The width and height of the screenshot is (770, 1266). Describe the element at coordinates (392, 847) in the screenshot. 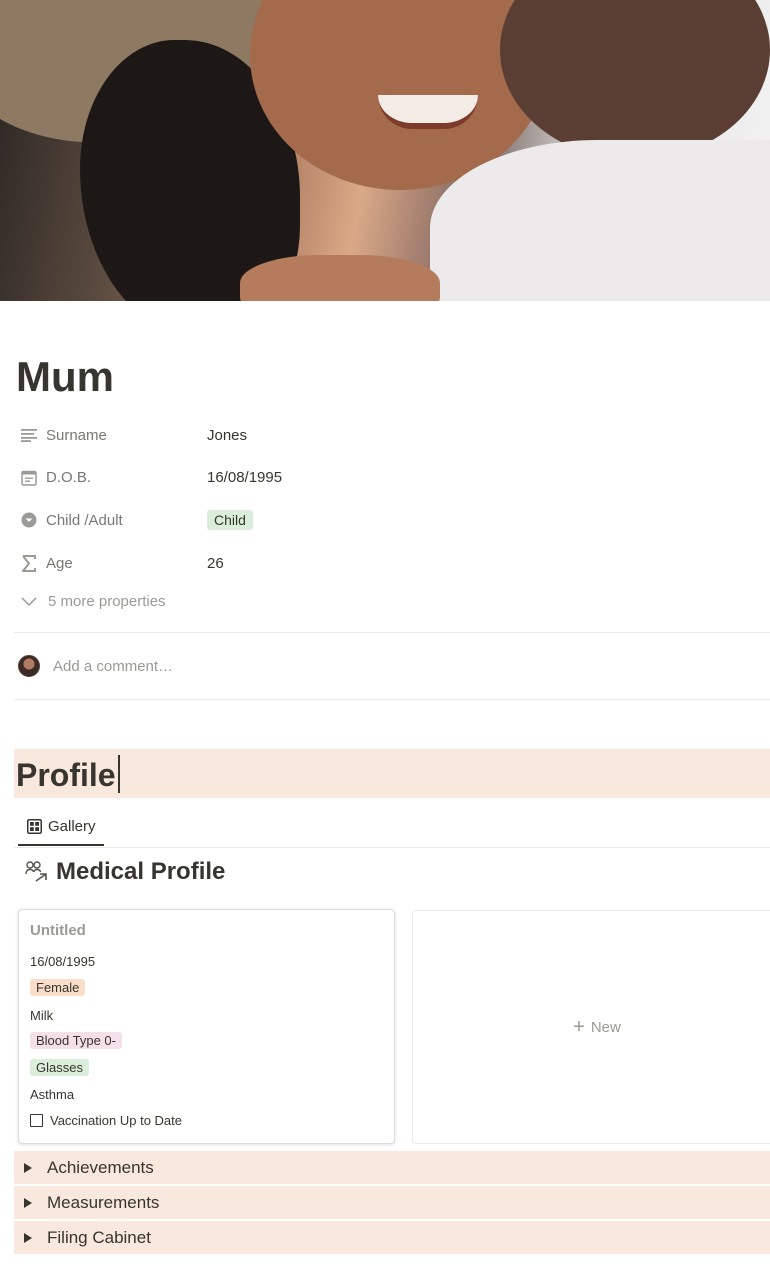

I see `tab-divider` at that location.